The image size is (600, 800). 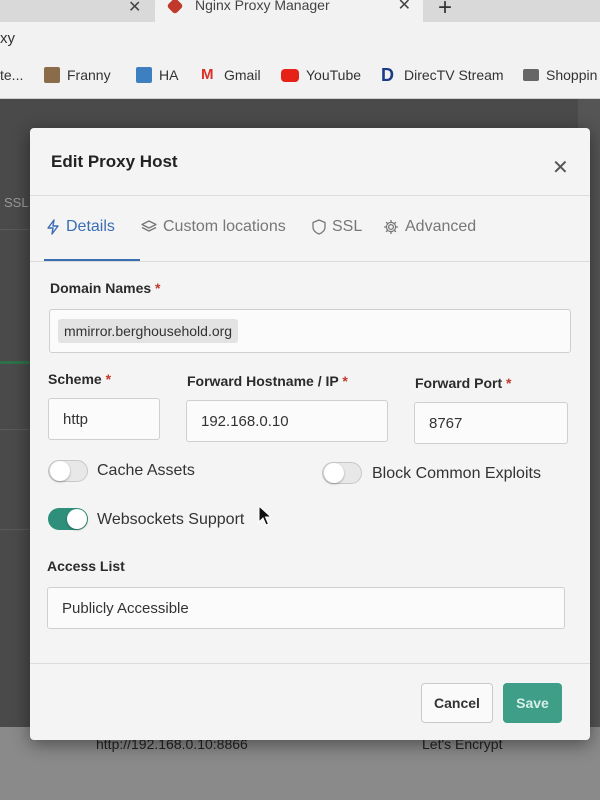 I want to click on modal-footer-divider, so click(x=310, y=663).